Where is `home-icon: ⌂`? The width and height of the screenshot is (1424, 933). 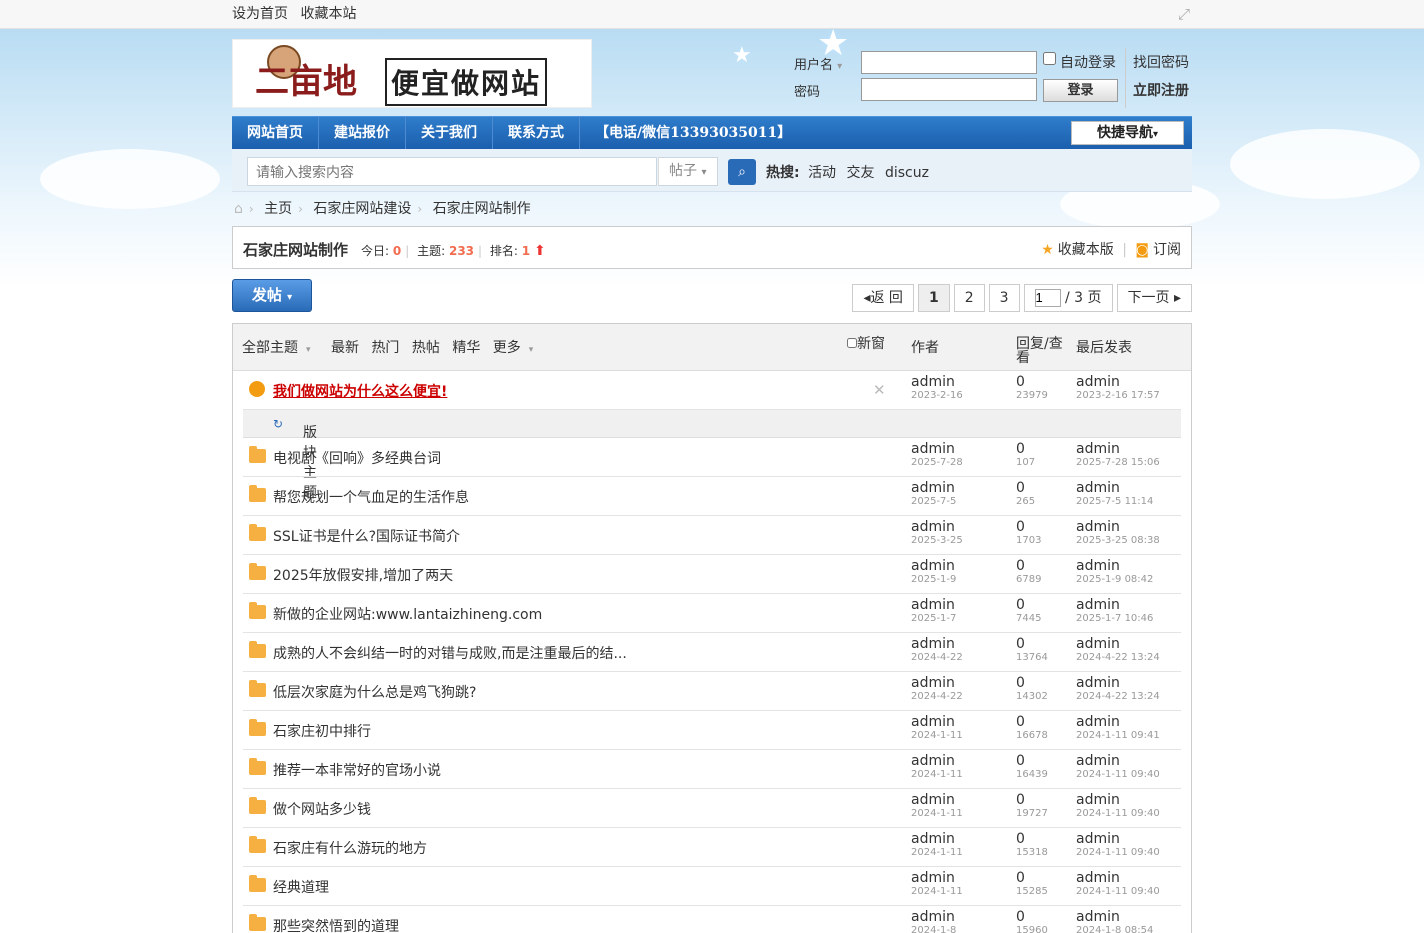
home-icon: ⌂ is located at coordinates (238, 209).